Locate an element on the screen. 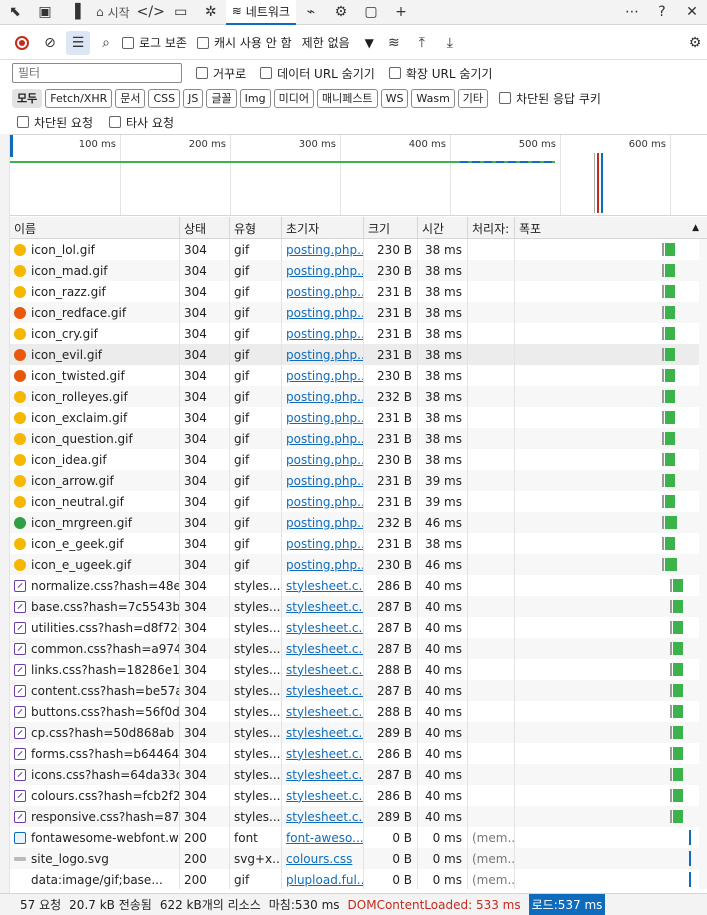 The width and height of the screenshot is (707, 915). network-conditions-button: ≋ is located at coordinates (394, 43).